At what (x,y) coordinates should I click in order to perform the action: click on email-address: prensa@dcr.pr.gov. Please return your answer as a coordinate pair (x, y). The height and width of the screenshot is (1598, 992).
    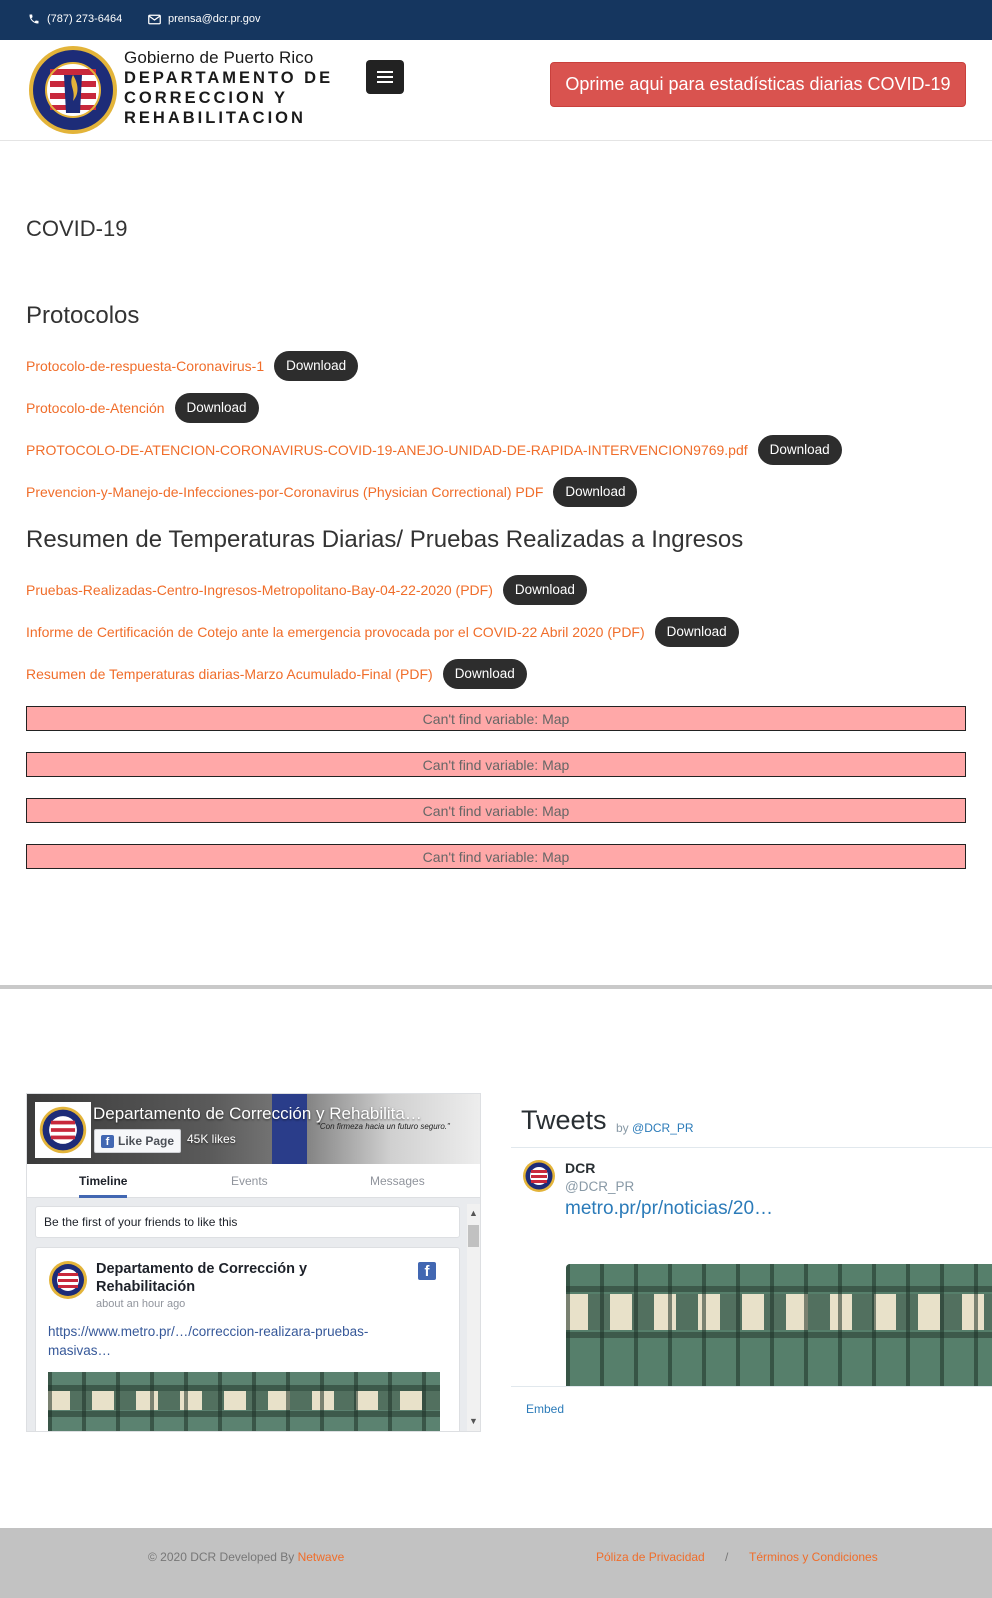
    Looking at the image, I should click on (214, 19).